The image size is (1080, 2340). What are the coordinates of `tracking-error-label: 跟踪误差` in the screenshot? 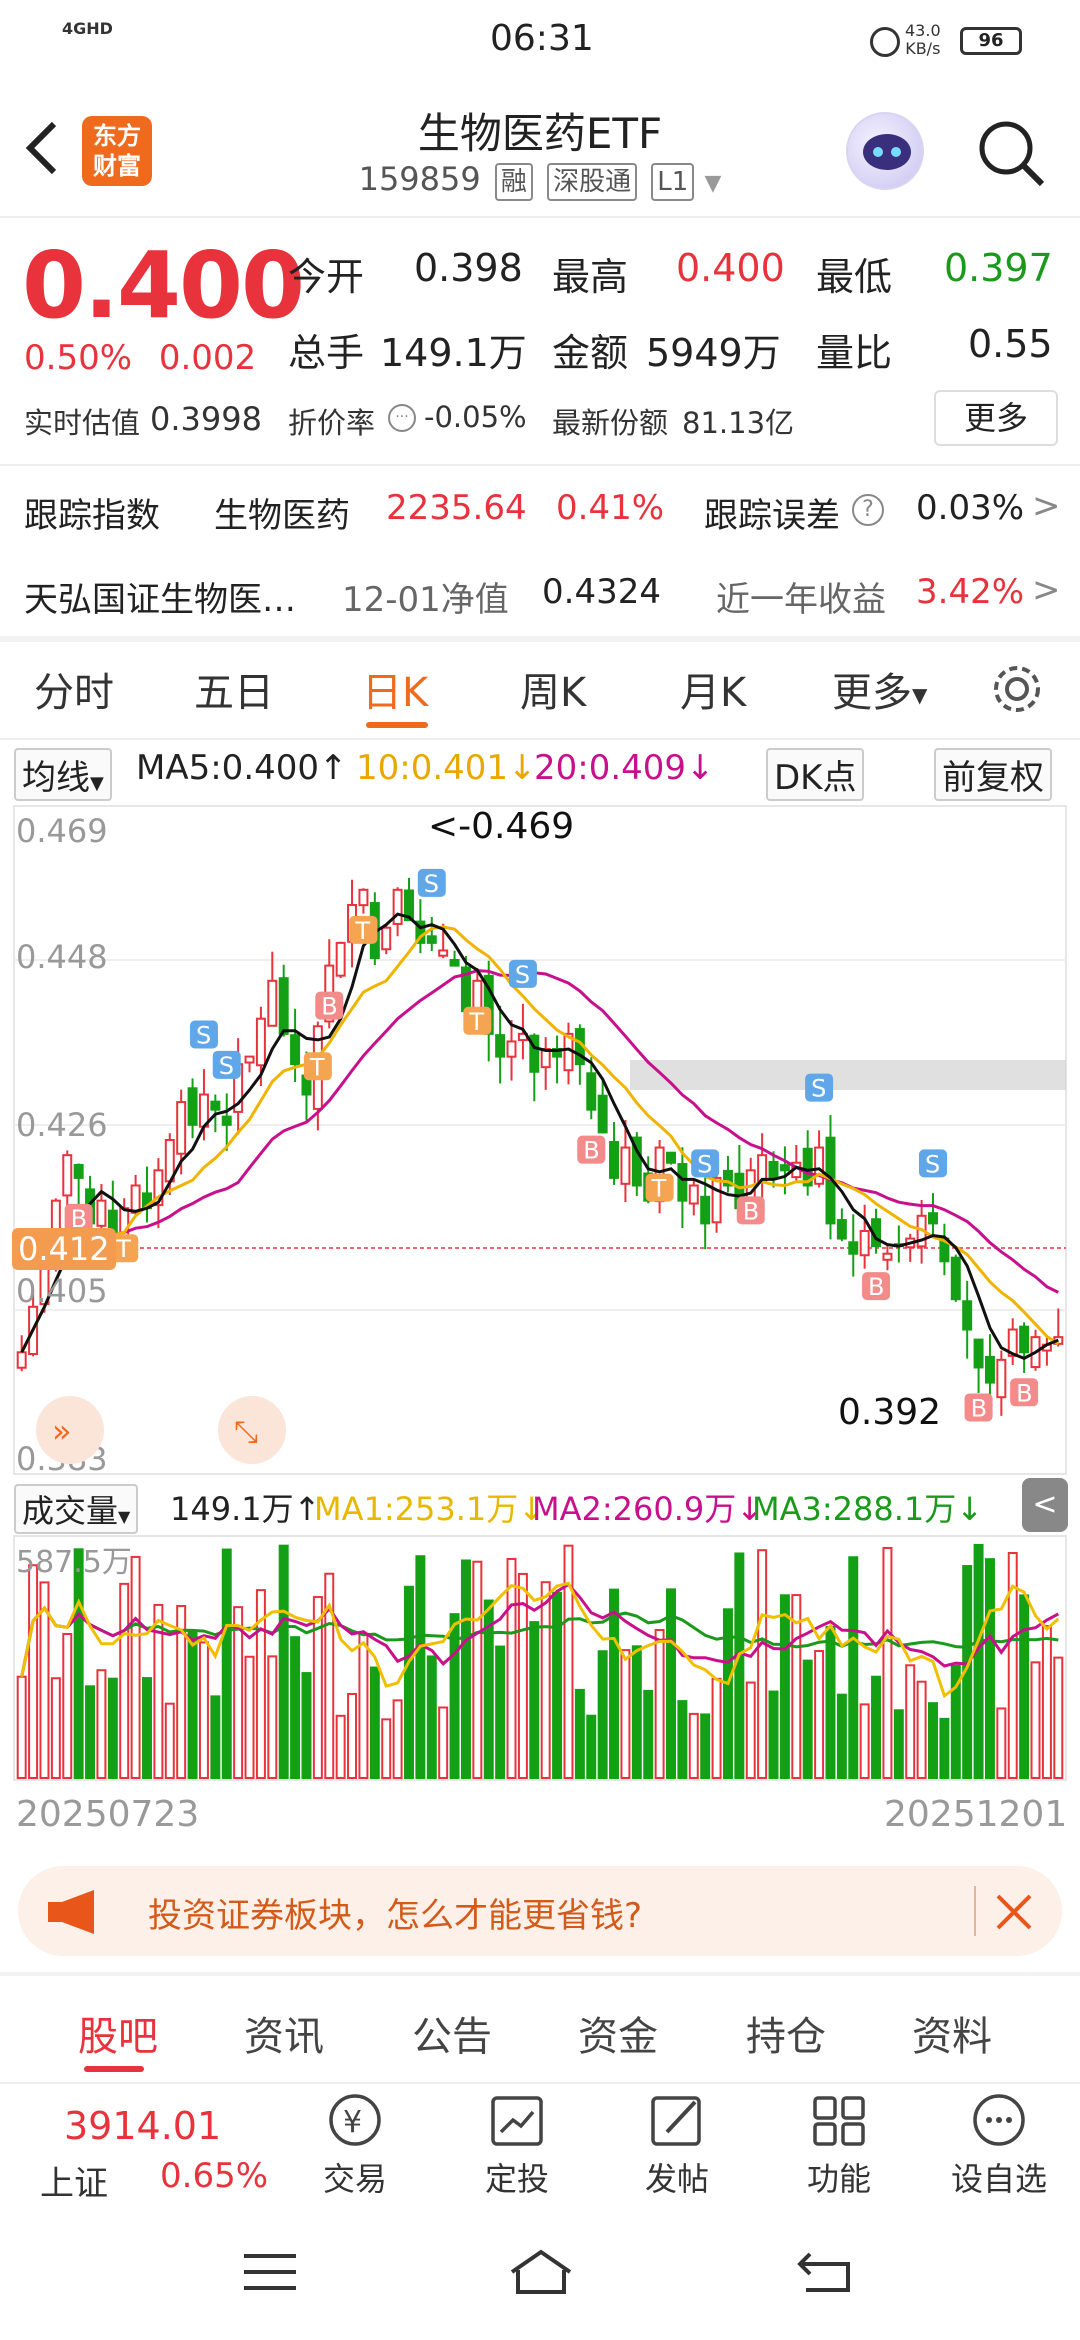 It's located at (772, 516).